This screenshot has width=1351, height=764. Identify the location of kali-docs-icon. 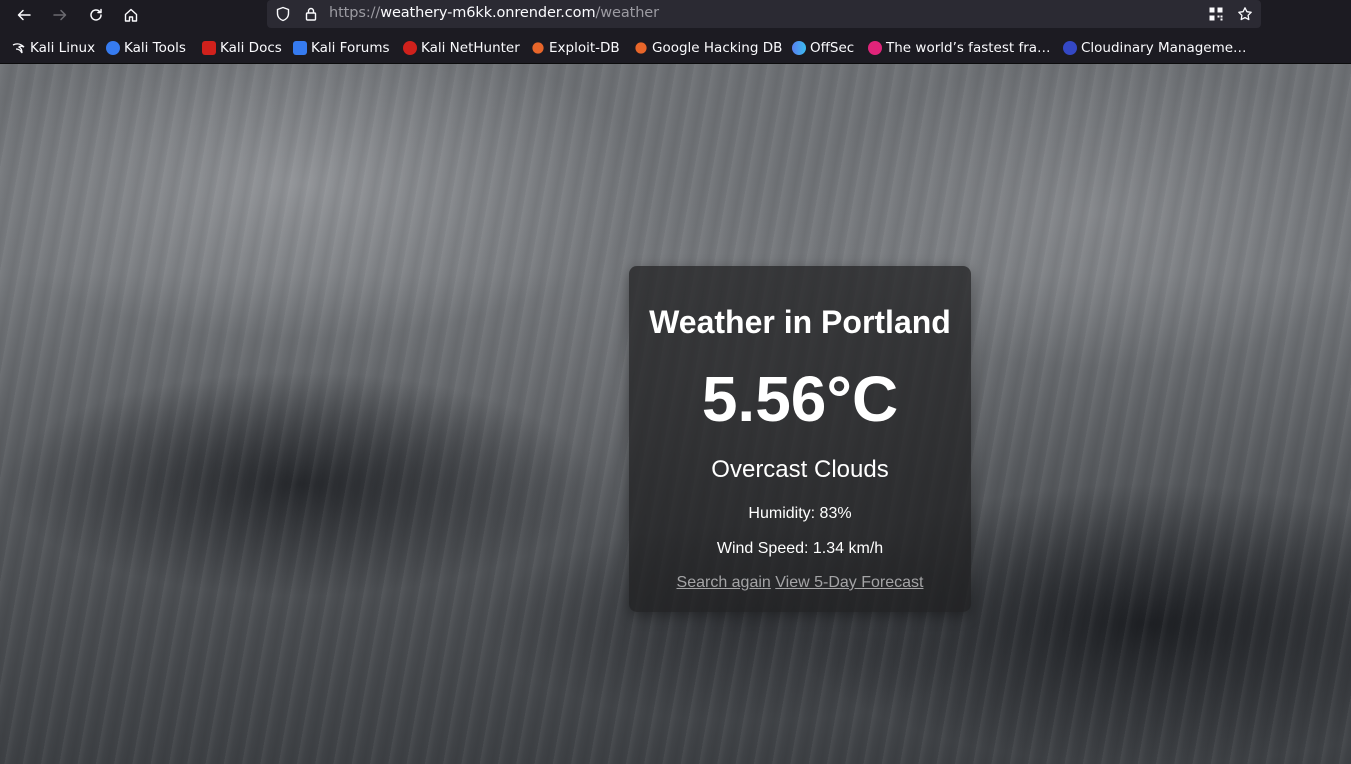
(209, 48).